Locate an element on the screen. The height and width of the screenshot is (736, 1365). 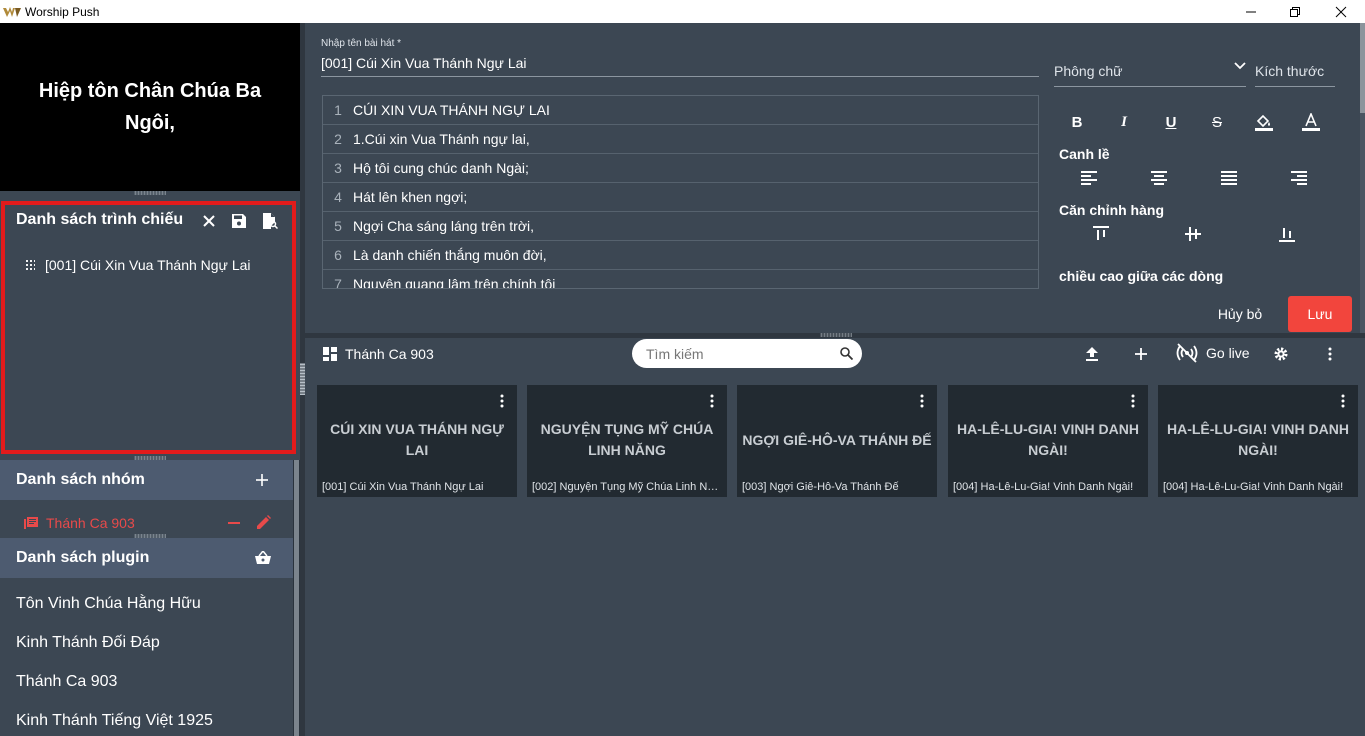
search-input is located at coordinates (736, 353).